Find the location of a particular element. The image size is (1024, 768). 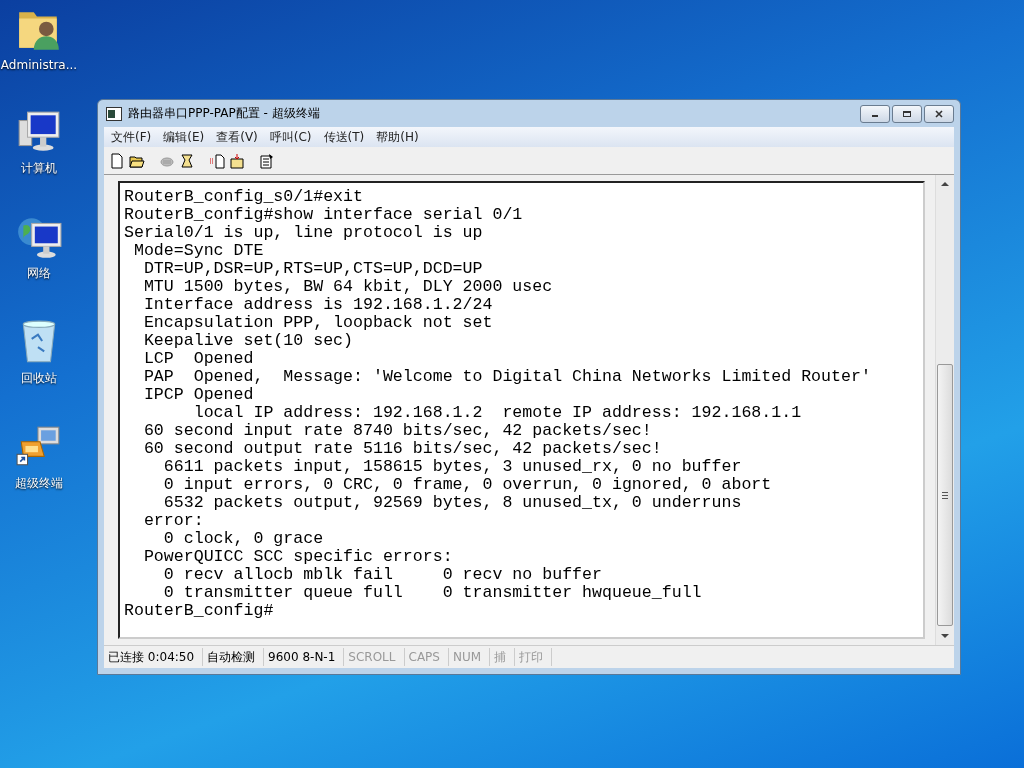

window-title: 路由器串口PPP-PAP配置 - 超级终端 is located at coordinates (224, 113).